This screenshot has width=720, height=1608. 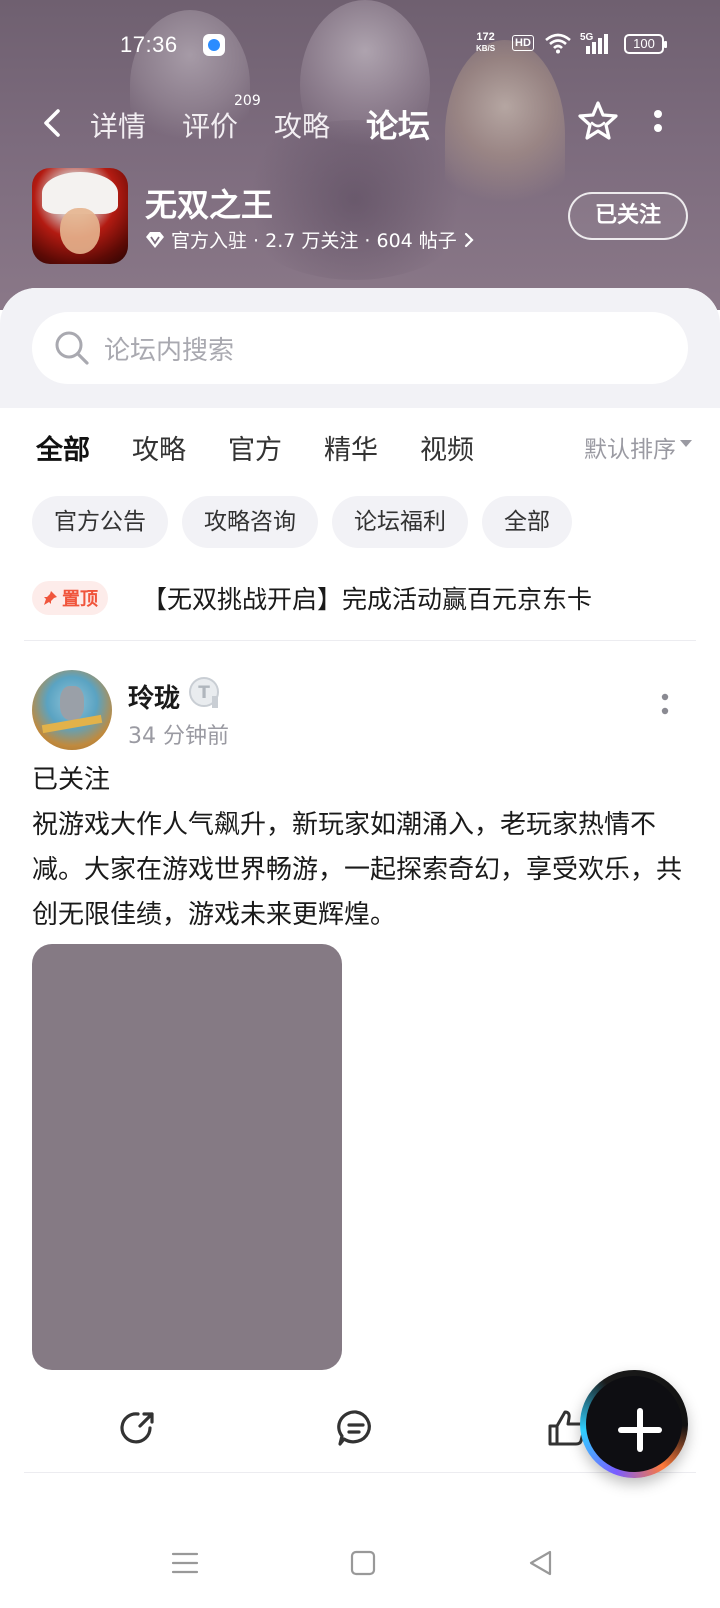 What do you see at coordinates (63, 448) in the screenshot?
I see `filter-tab-all: 全部` at bounding box center [63, 448].